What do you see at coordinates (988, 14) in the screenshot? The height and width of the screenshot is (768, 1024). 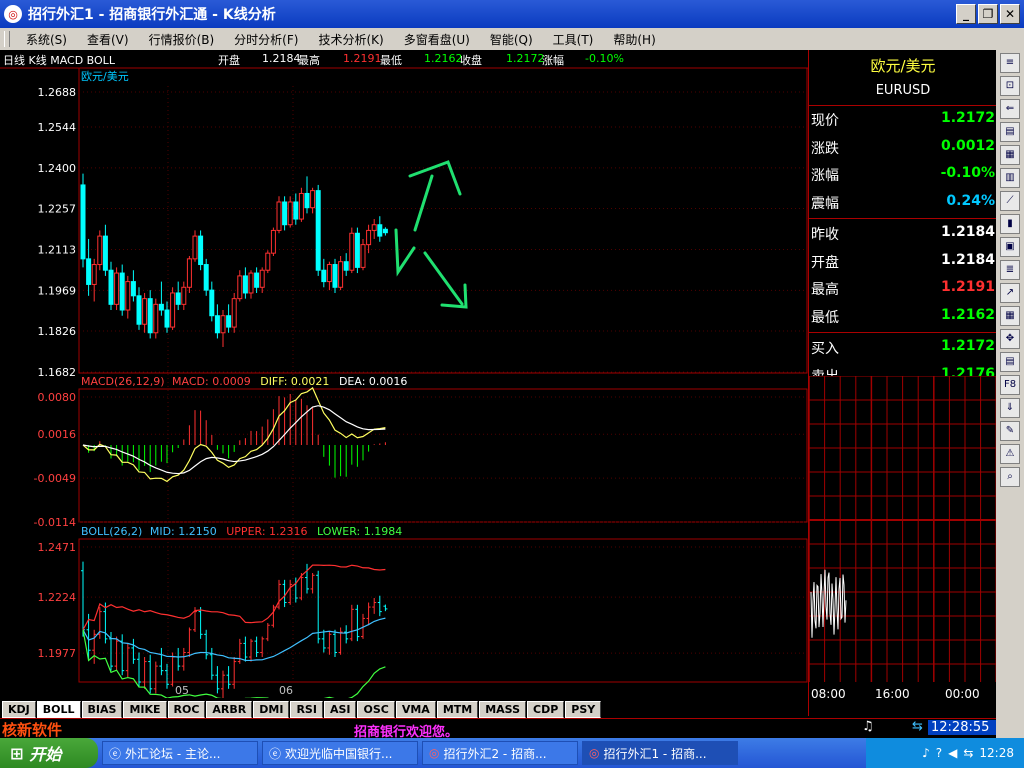 I see `restore-button: ❐` at bounding box center [988, 14].